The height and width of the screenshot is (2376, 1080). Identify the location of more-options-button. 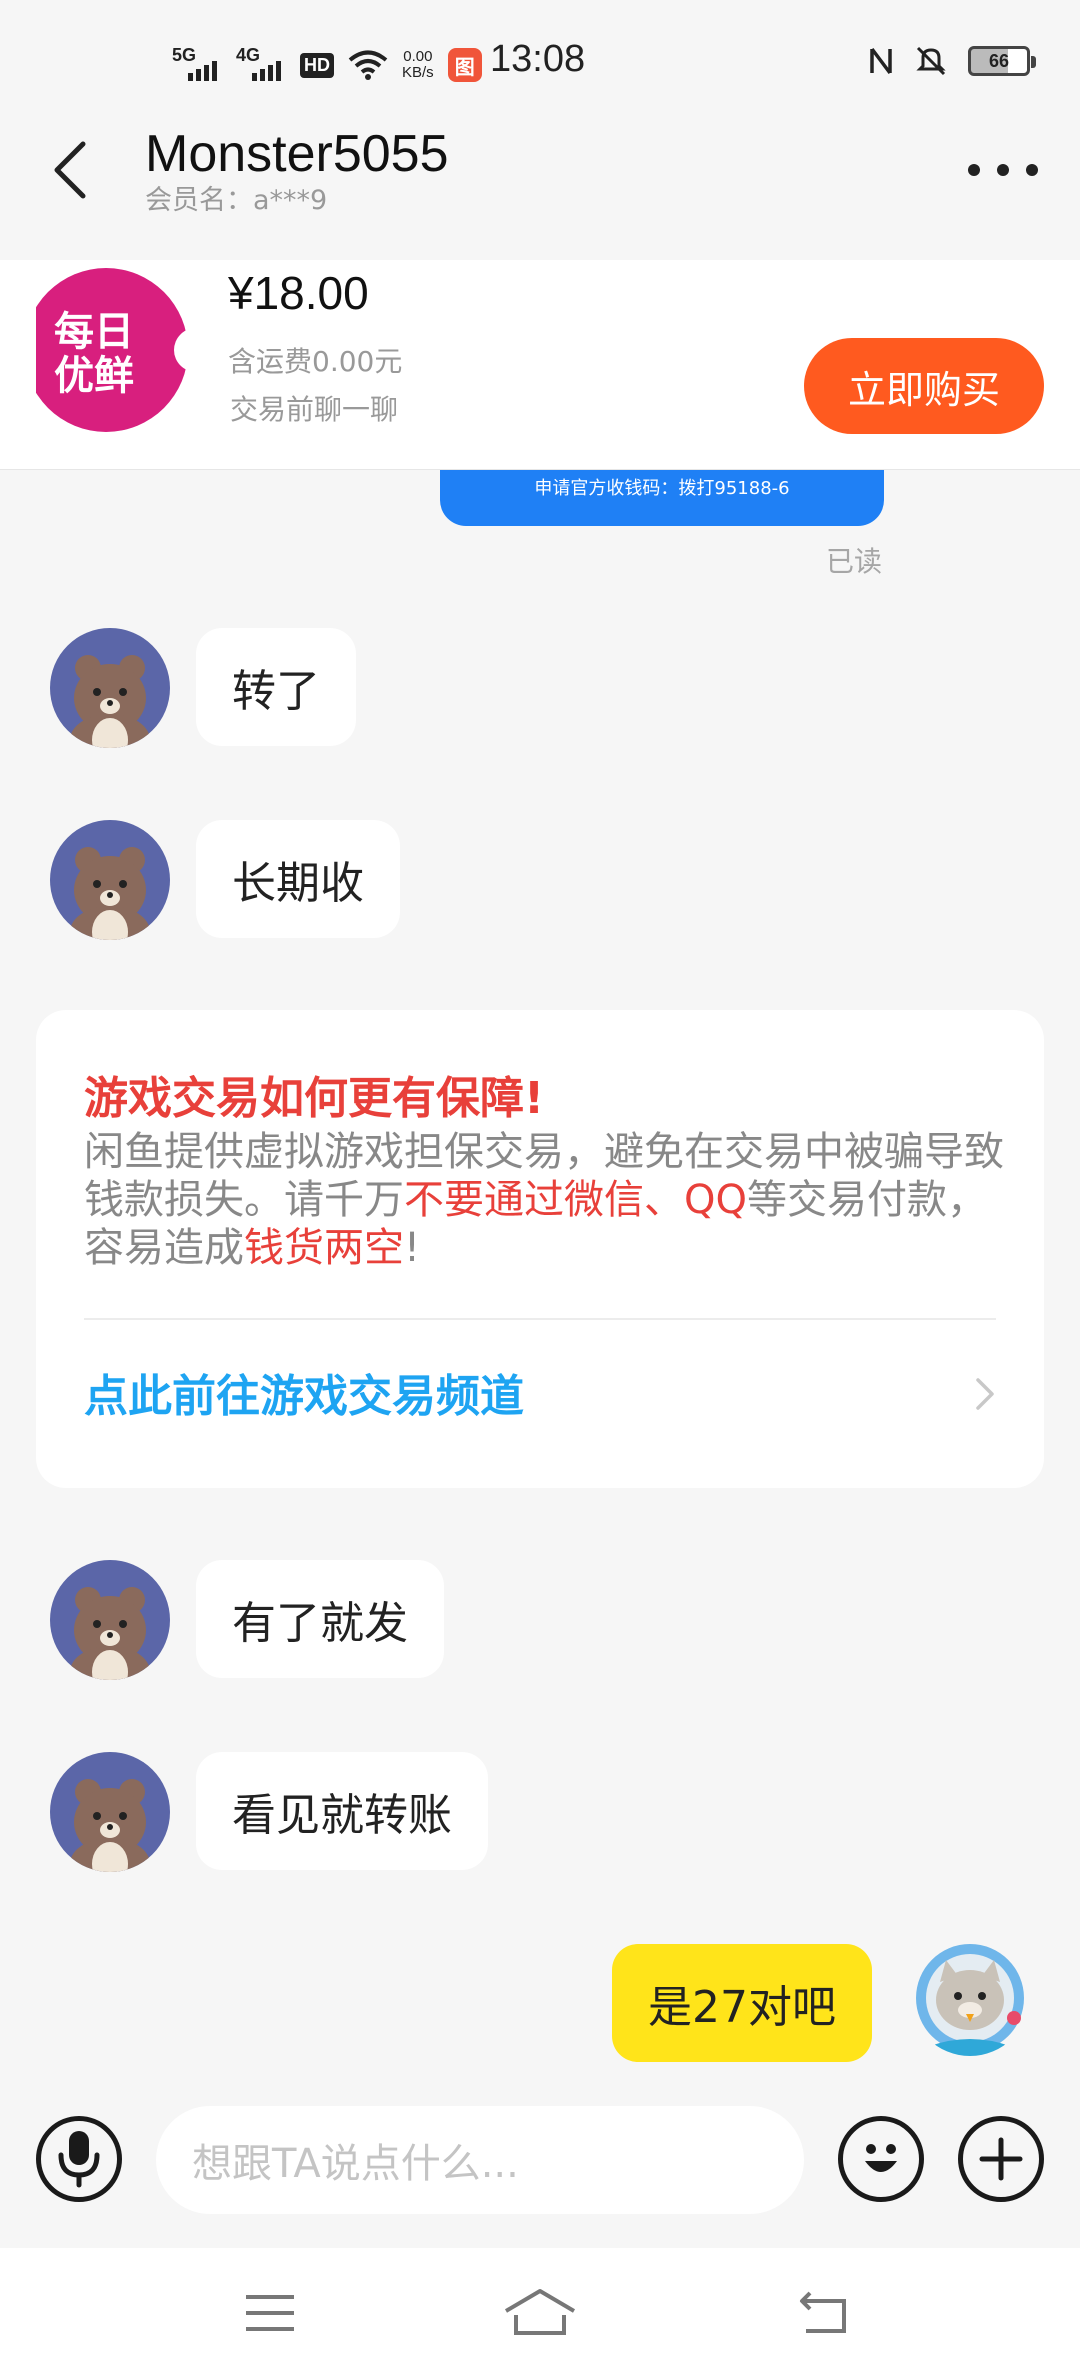
(1003, 170).